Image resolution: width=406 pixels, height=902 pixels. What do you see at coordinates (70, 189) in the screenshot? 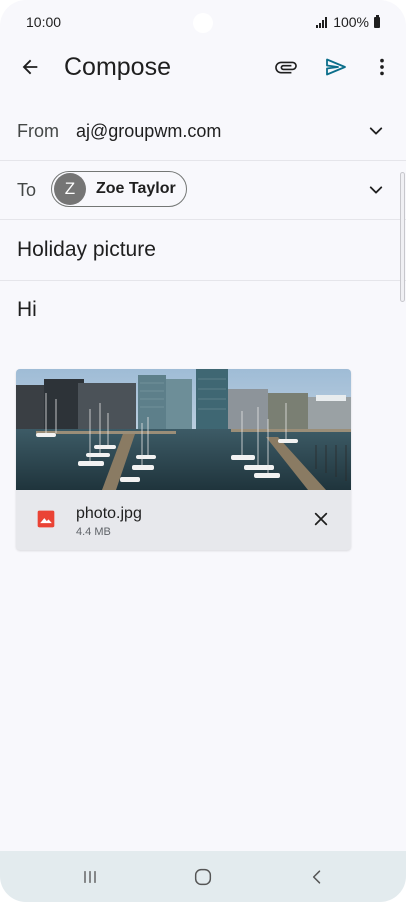
I see `avatar: Z` at bounding box center [70, 189].